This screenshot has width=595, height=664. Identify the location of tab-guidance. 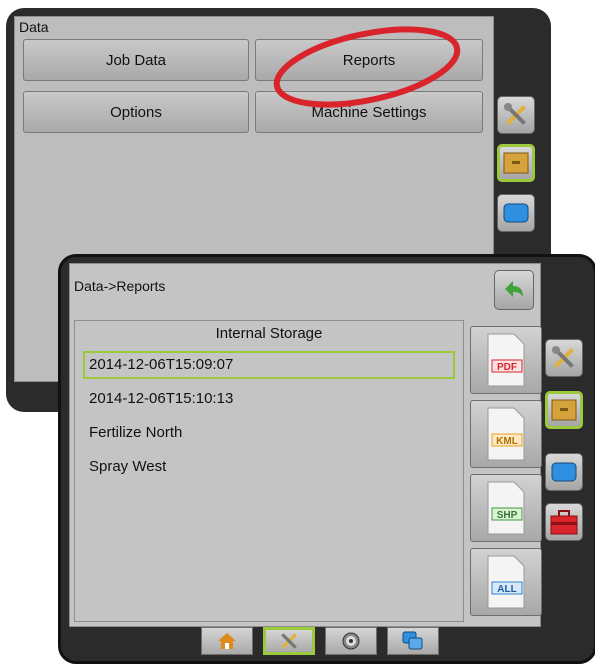
(351, 641).